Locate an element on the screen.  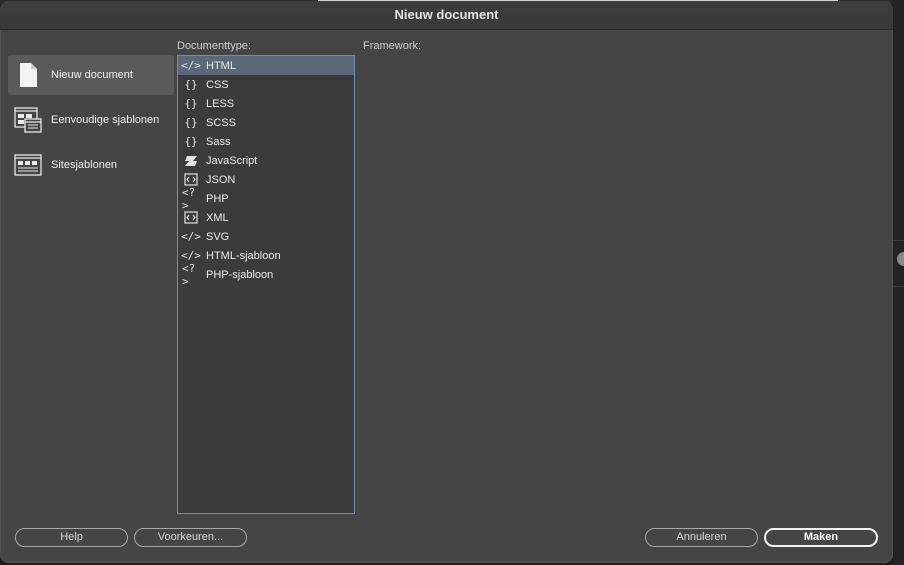
list-item-label: Sass is located at coordinates (218, 141).